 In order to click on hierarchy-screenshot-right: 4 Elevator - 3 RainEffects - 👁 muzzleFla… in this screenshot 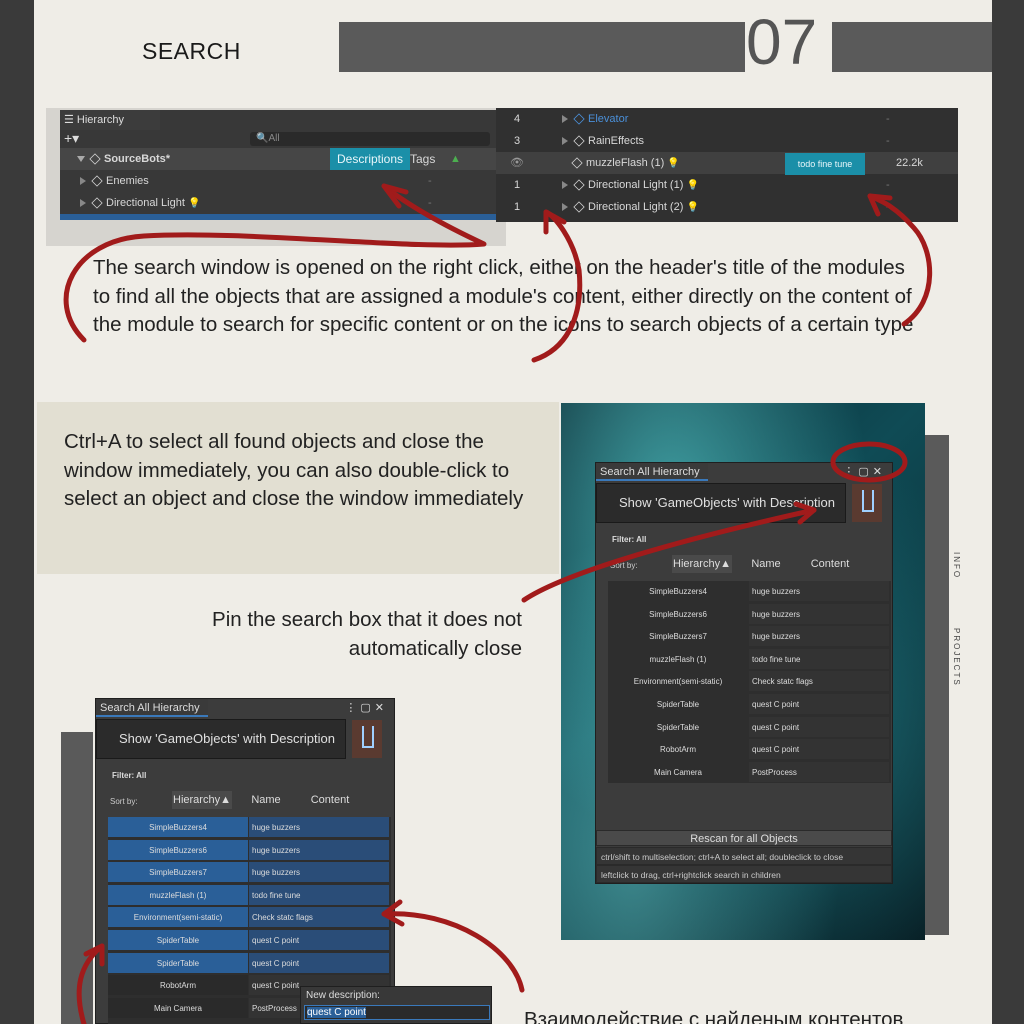, I will do `click(727, 165)`.